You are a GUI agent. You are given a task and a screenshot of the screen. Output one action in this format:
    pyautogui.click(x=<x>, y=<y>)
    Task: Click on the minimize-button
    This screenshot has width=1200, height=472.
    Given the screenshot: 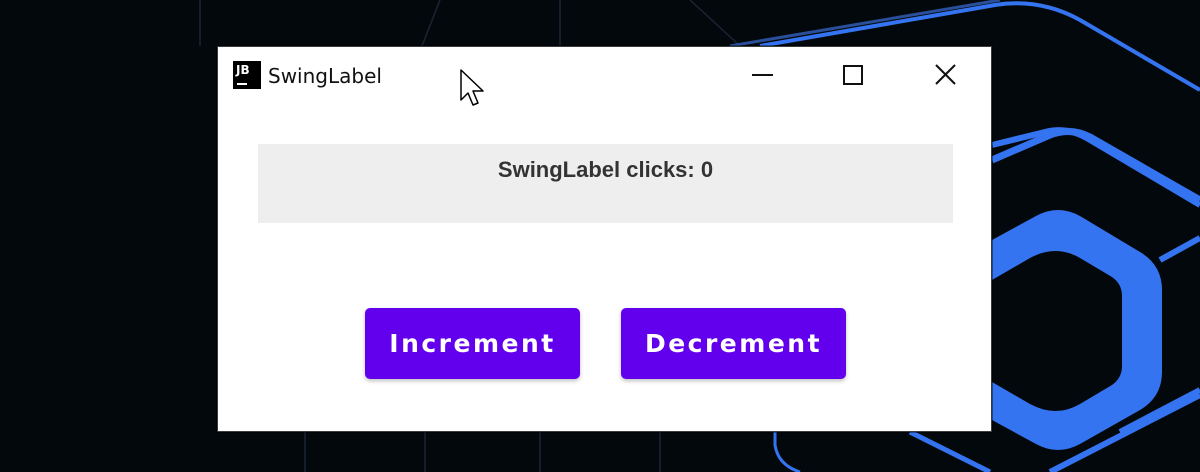 What is the action you would take?
    pyautogui.click(x=761, y=75)
    